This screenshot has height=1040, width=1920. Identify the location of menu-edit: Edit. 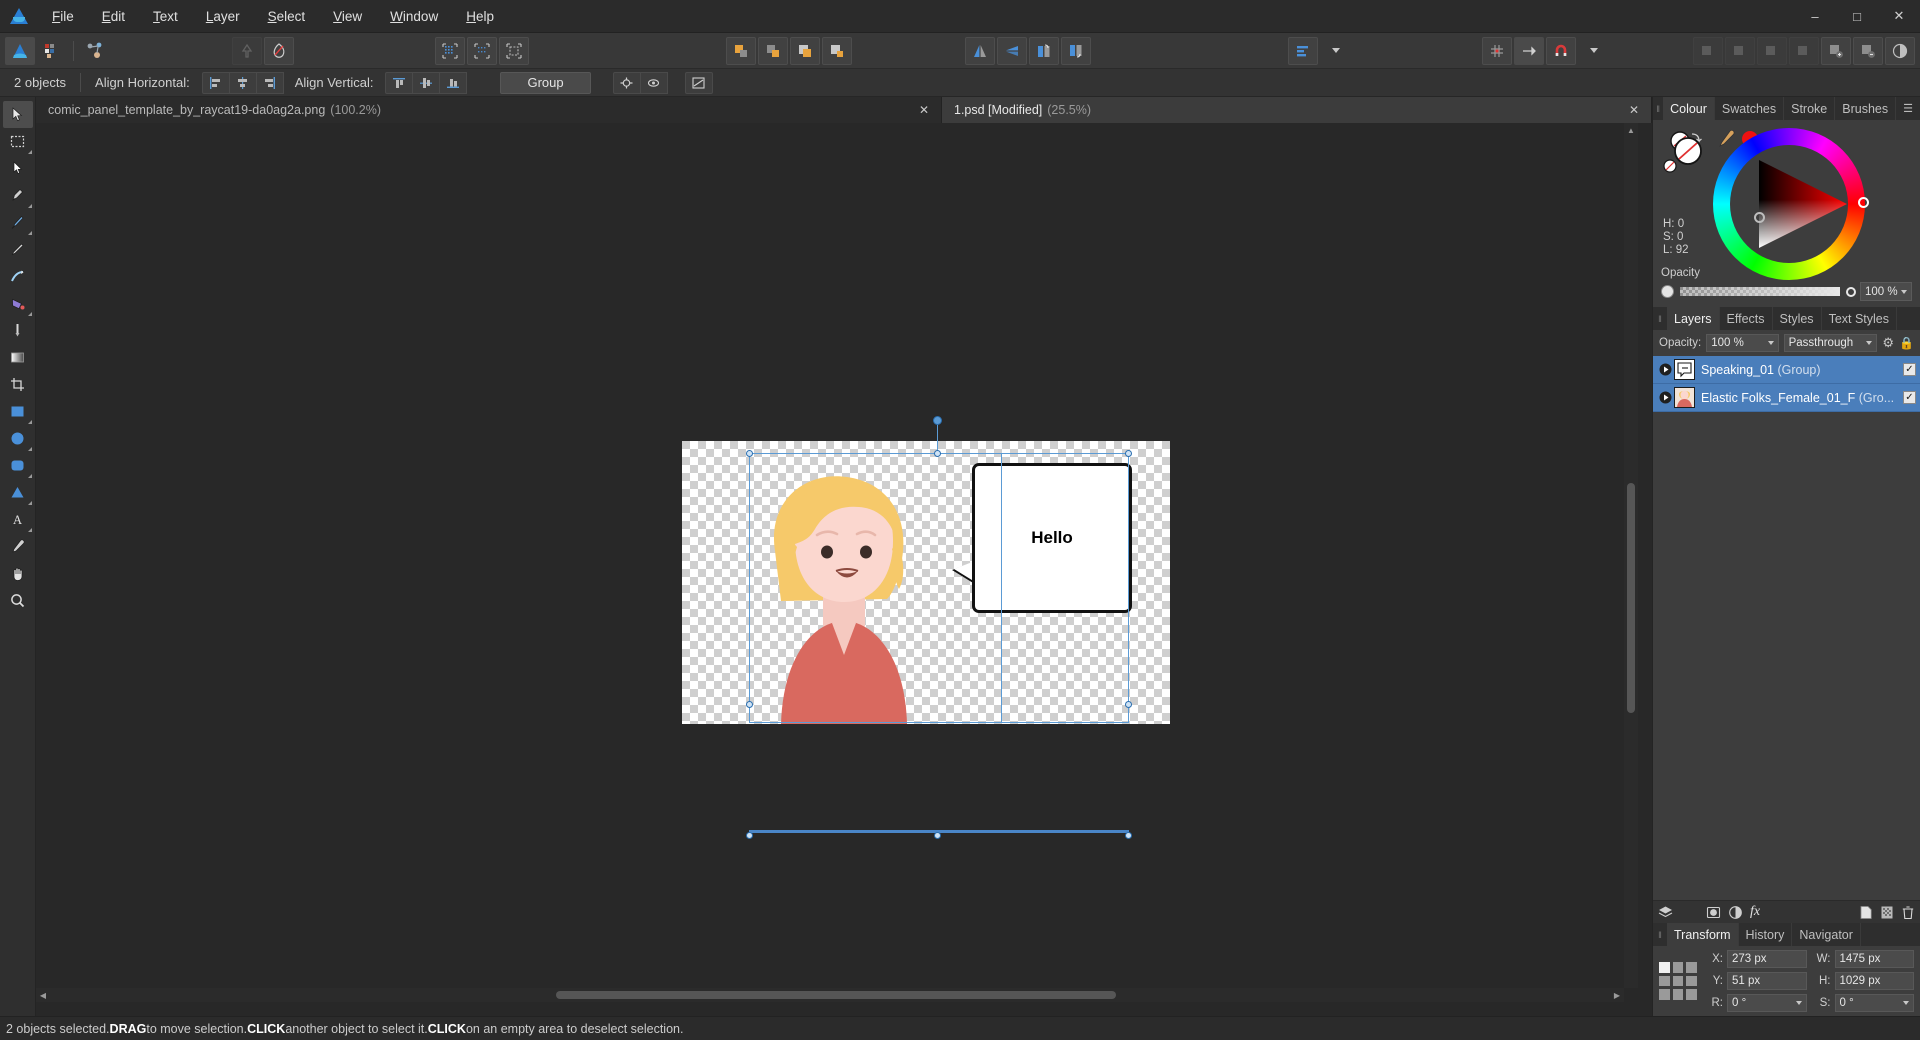
(113, 16).